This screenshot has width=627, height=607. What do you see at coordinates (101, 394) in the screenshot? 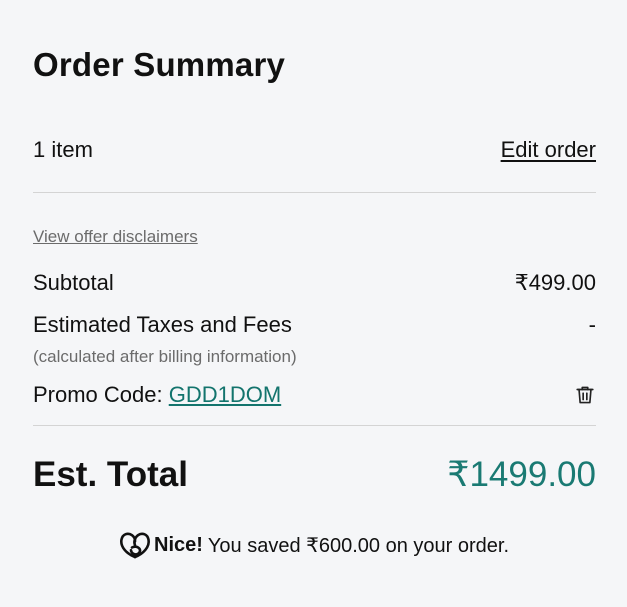
I see `promo-label: Promo Code:` at bounding box center [101, 394].